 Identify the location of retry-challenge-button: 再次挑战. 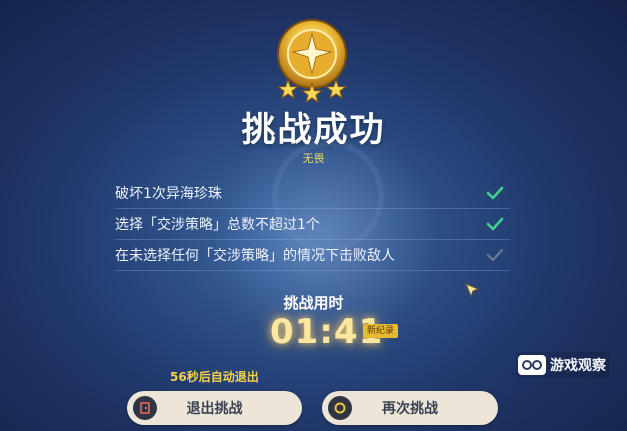
(410, 408).